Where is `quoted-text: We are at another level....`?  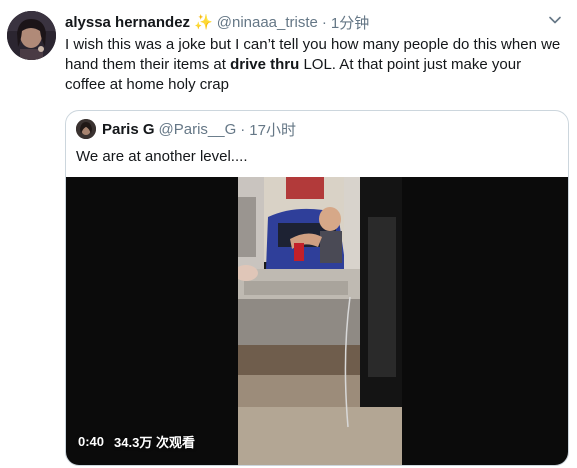 quoted-text: We are at another level.... is located at coordinates (162, 156).